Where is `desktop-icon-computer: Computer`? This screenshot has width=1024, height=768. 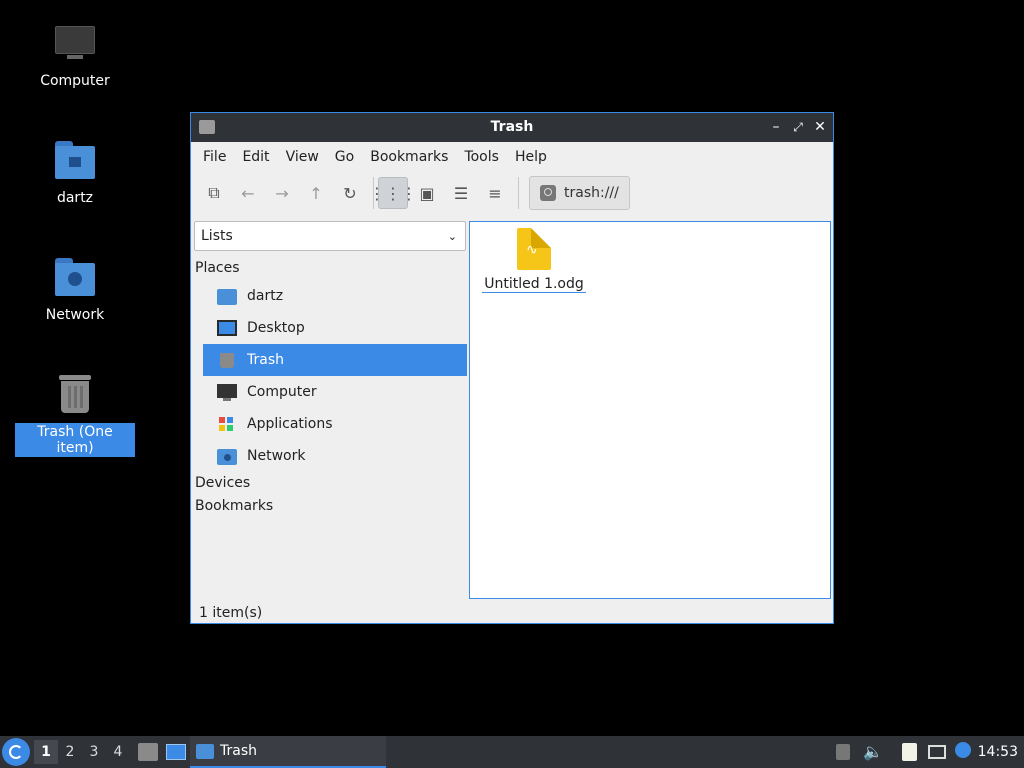
desktop-icon-computer: Computer is located at coordinates (75, 56).